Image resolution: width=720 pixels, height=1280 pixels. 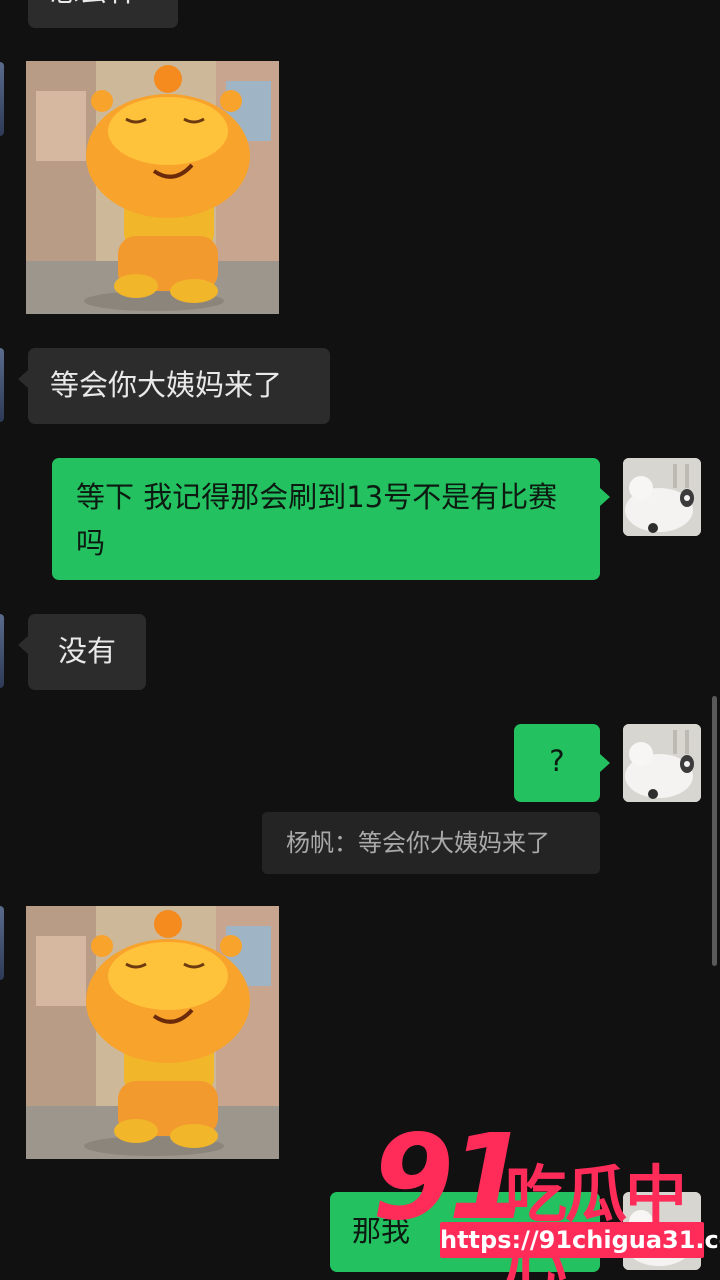 I want to click on message-bubble-outgoing: ?, so click(x=562, y=763).